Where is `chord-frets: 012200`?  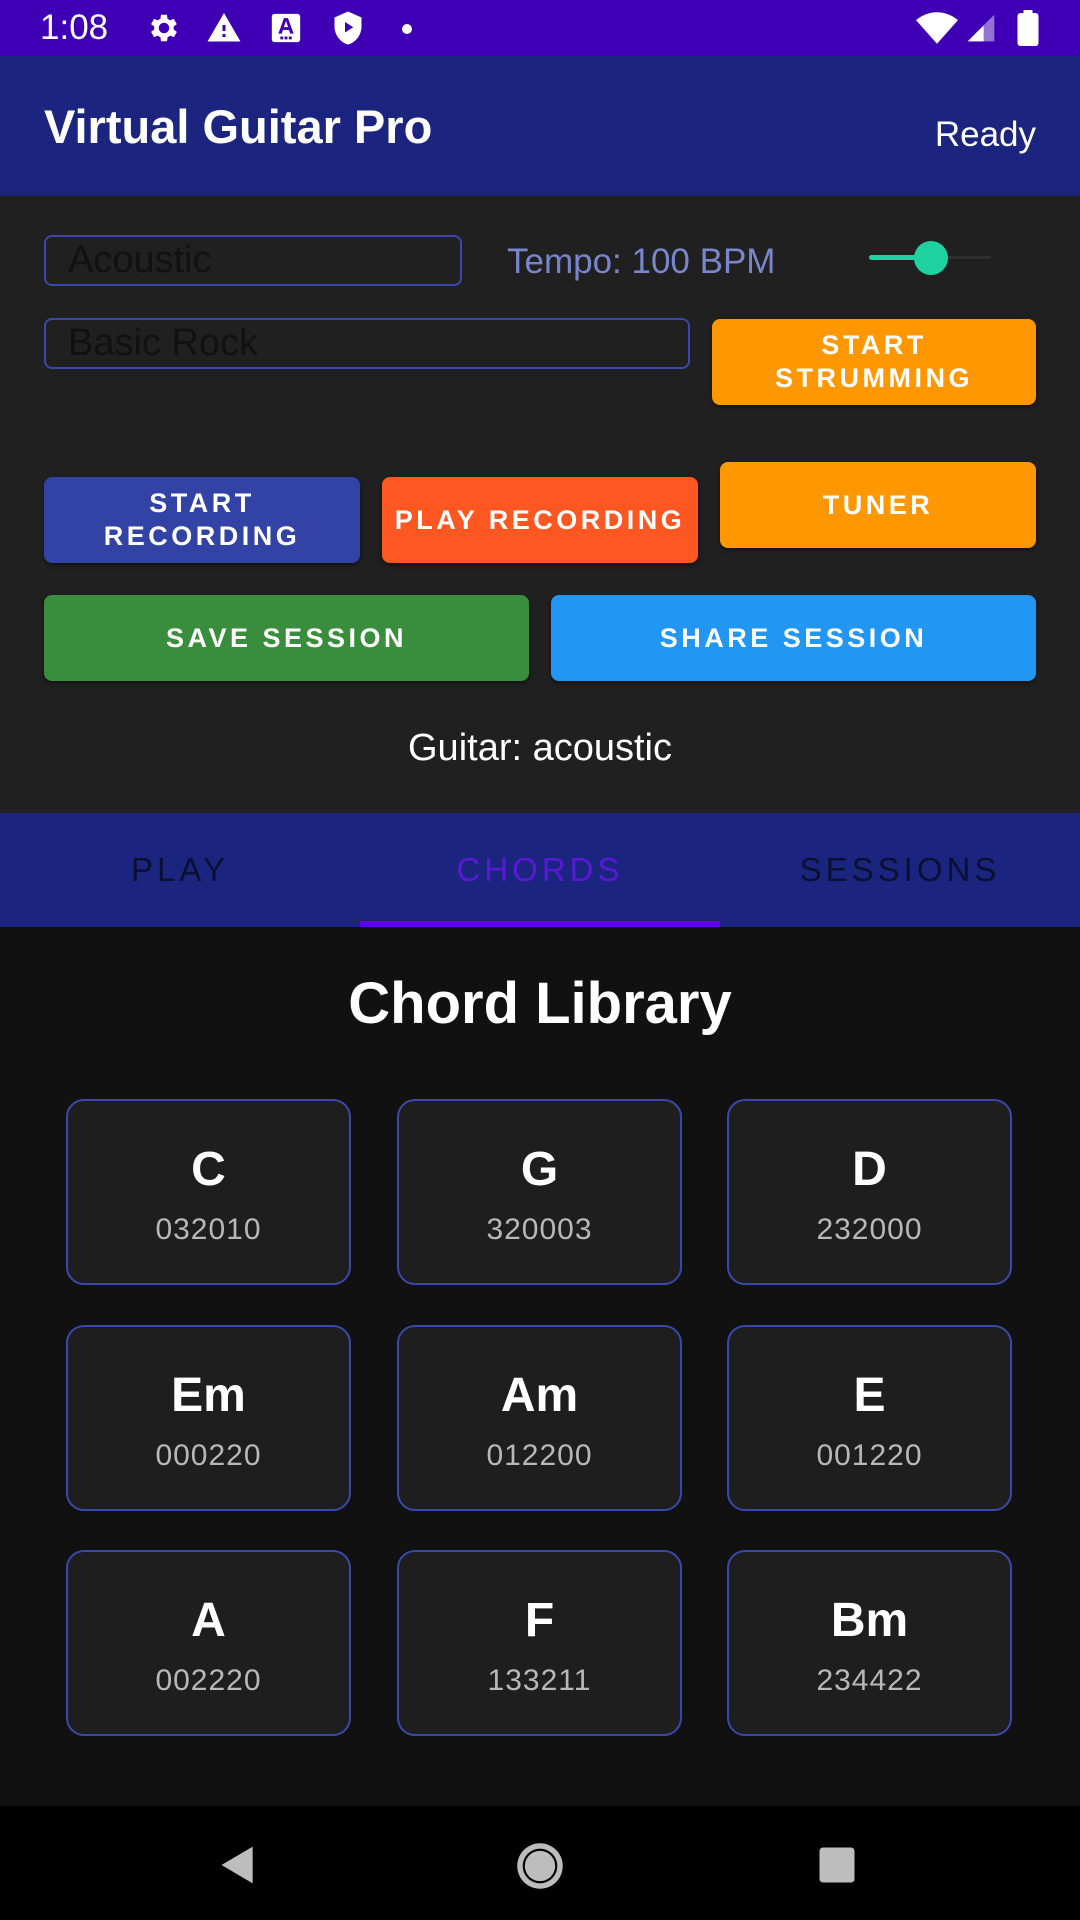 chord-frets: 012200 is located at coordinates (539, 1455).